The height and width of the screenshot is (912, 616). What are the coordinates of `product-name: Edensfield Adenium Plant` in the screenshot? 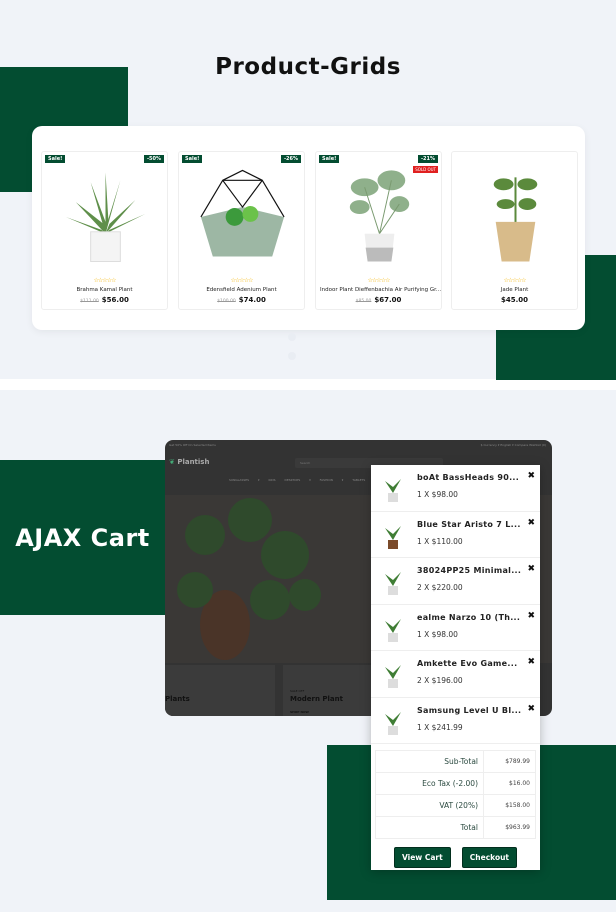 It's located at (241, 290).